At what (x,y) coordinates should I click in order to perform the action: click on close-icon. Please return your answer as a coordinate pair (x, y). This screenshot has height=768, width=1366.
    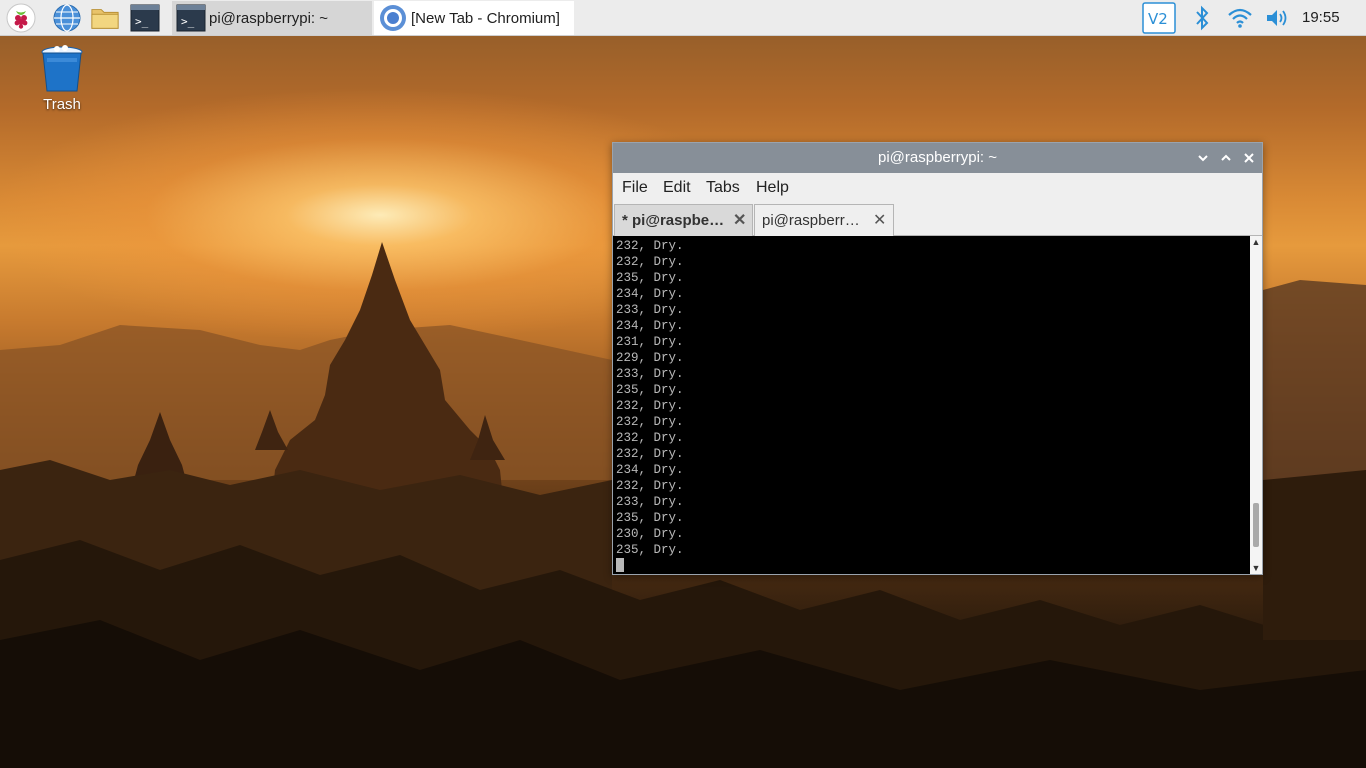
    Looking at the image, I should click on (1249, 158).